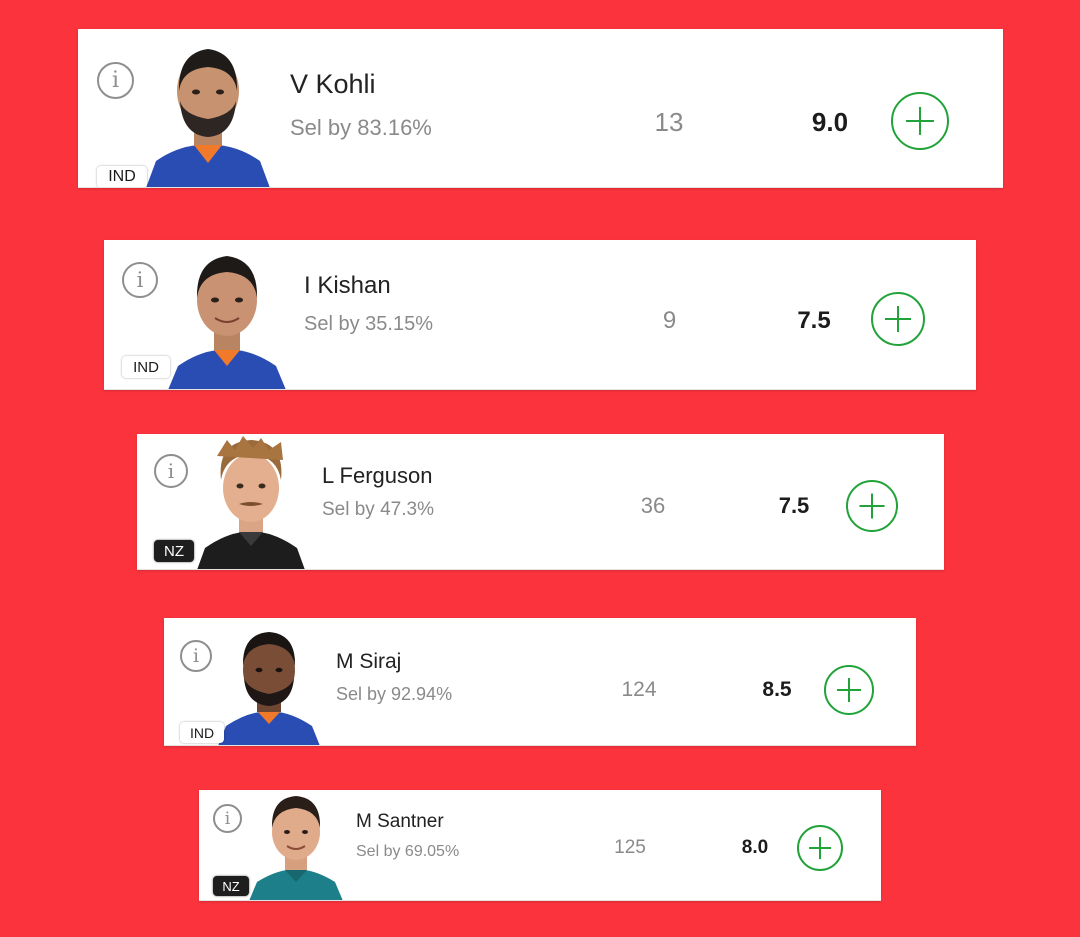 Image resolution: width=1080 pixels, height=937 pixels. What do you see at coordinates (347, 285) in the screenshot?
I see `player-name: I Kishan` at bounding box center [347, 285].